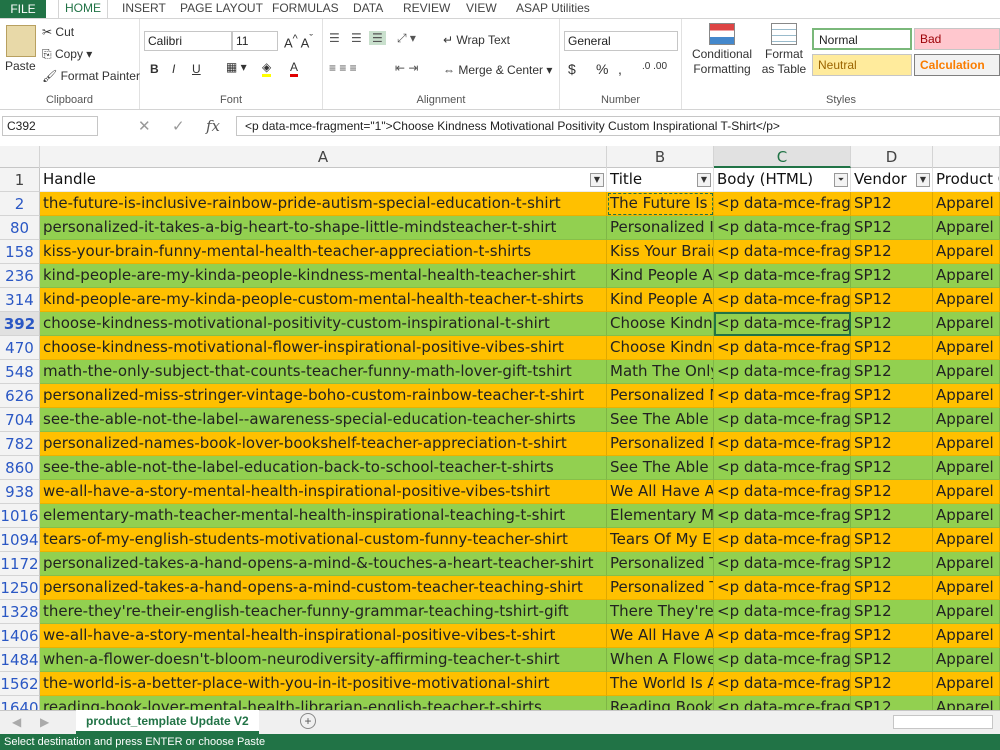 Image resolution: width=1000 pixels, height=750 pixels. Describe the element at coordinates (20, 420) in the screenshot. I see `row-number: 704` at that location.